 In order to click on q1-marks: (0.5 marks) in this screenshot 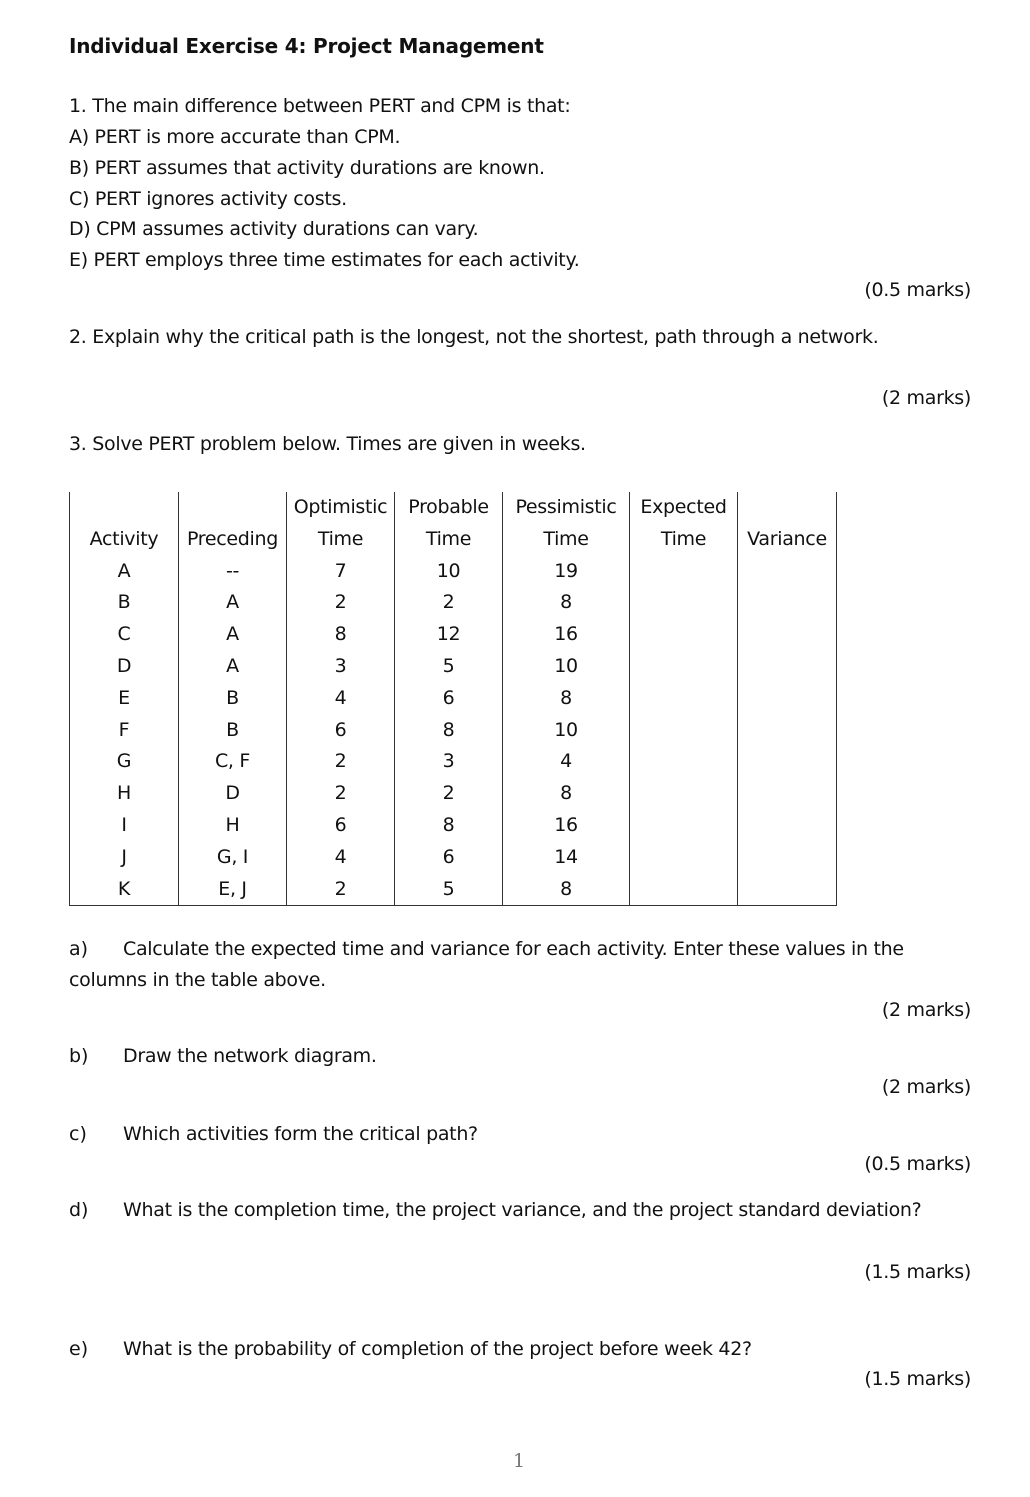, I will do `click(917, 290)`.